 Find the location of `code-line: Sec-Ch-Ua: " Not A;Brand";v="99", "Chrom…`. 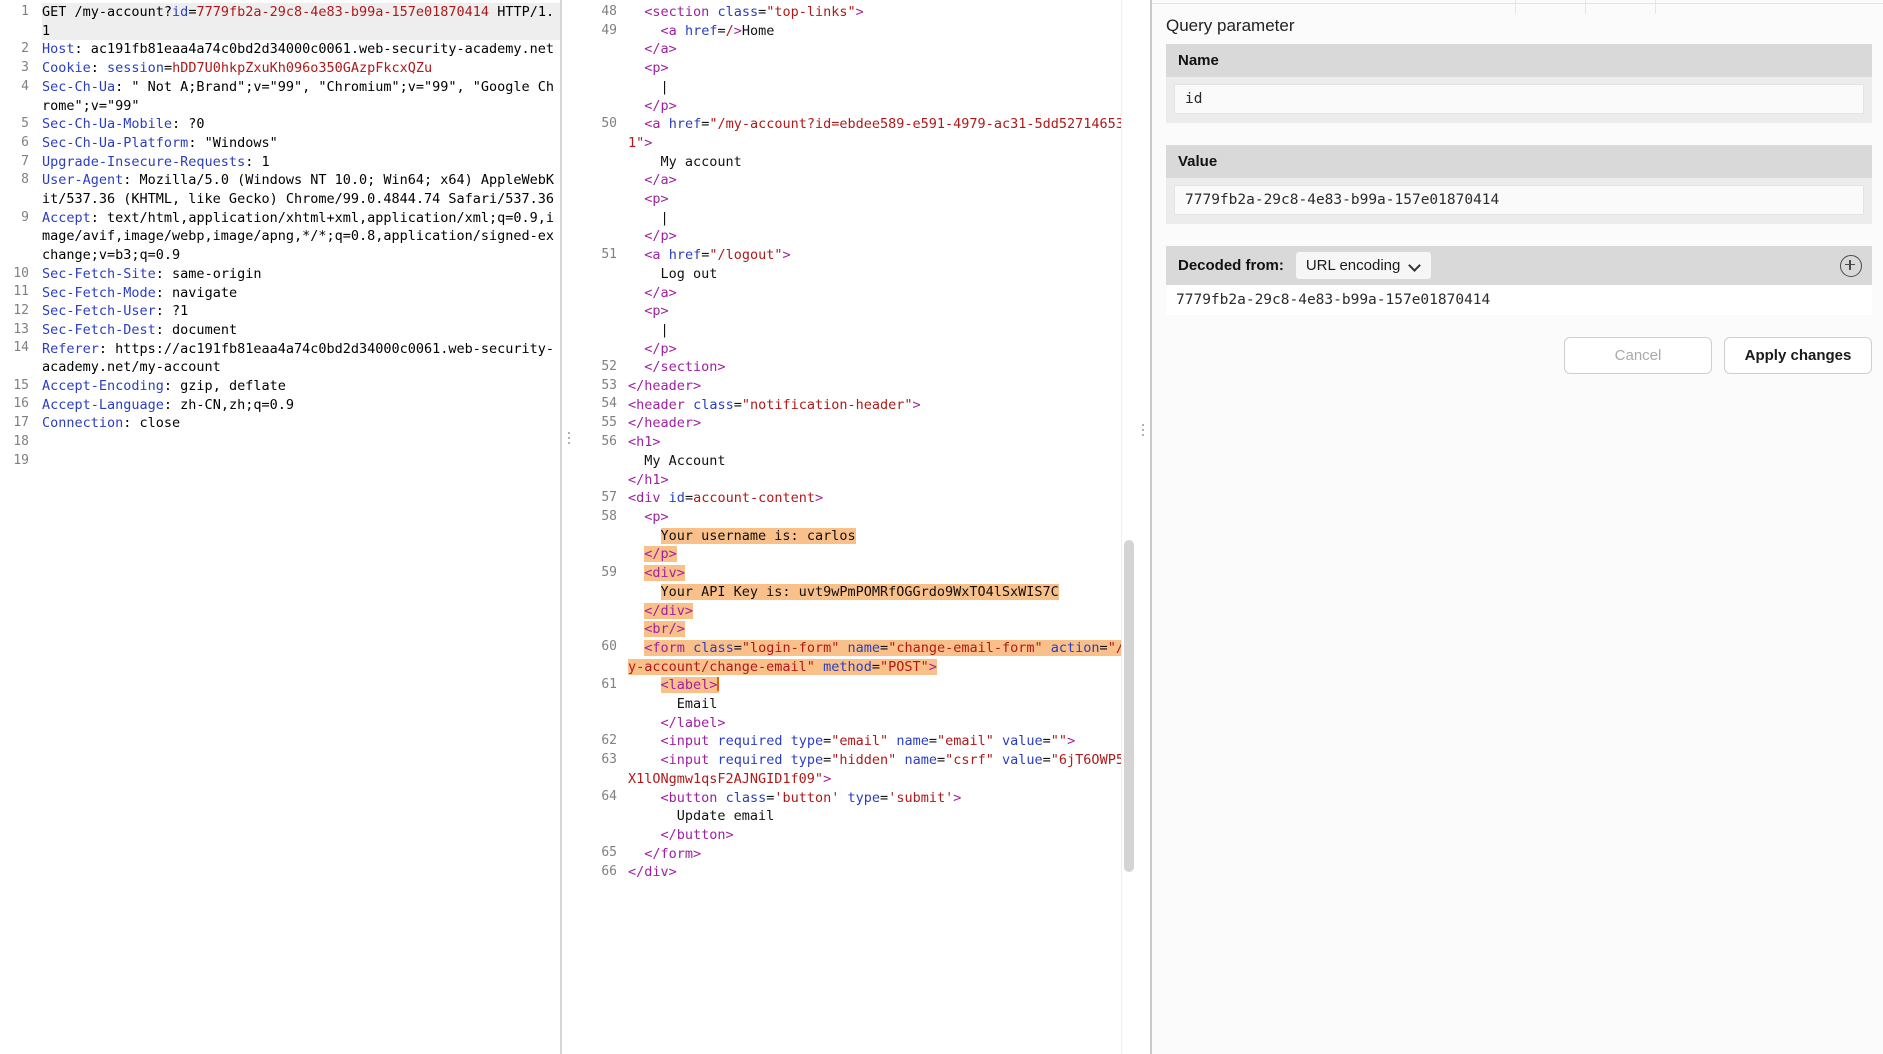

code-line: Sec-Ch-Ua: " Not A;Brand";v="99", "Chrom… is located at coordinates (301, 96).